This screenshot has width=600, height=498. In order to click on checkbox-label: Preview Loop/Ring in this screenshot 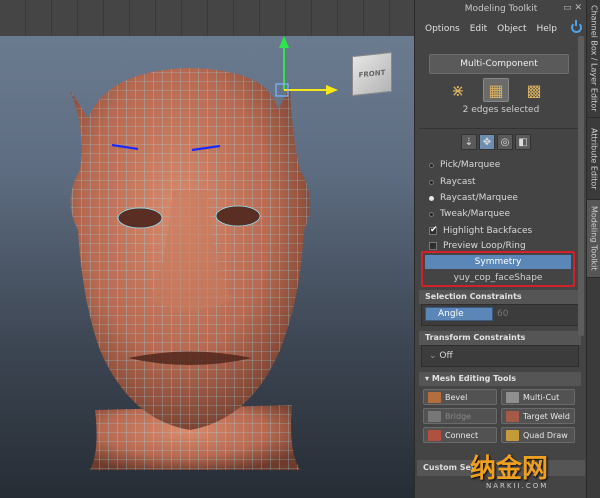, I will do `click(484, 246)`.